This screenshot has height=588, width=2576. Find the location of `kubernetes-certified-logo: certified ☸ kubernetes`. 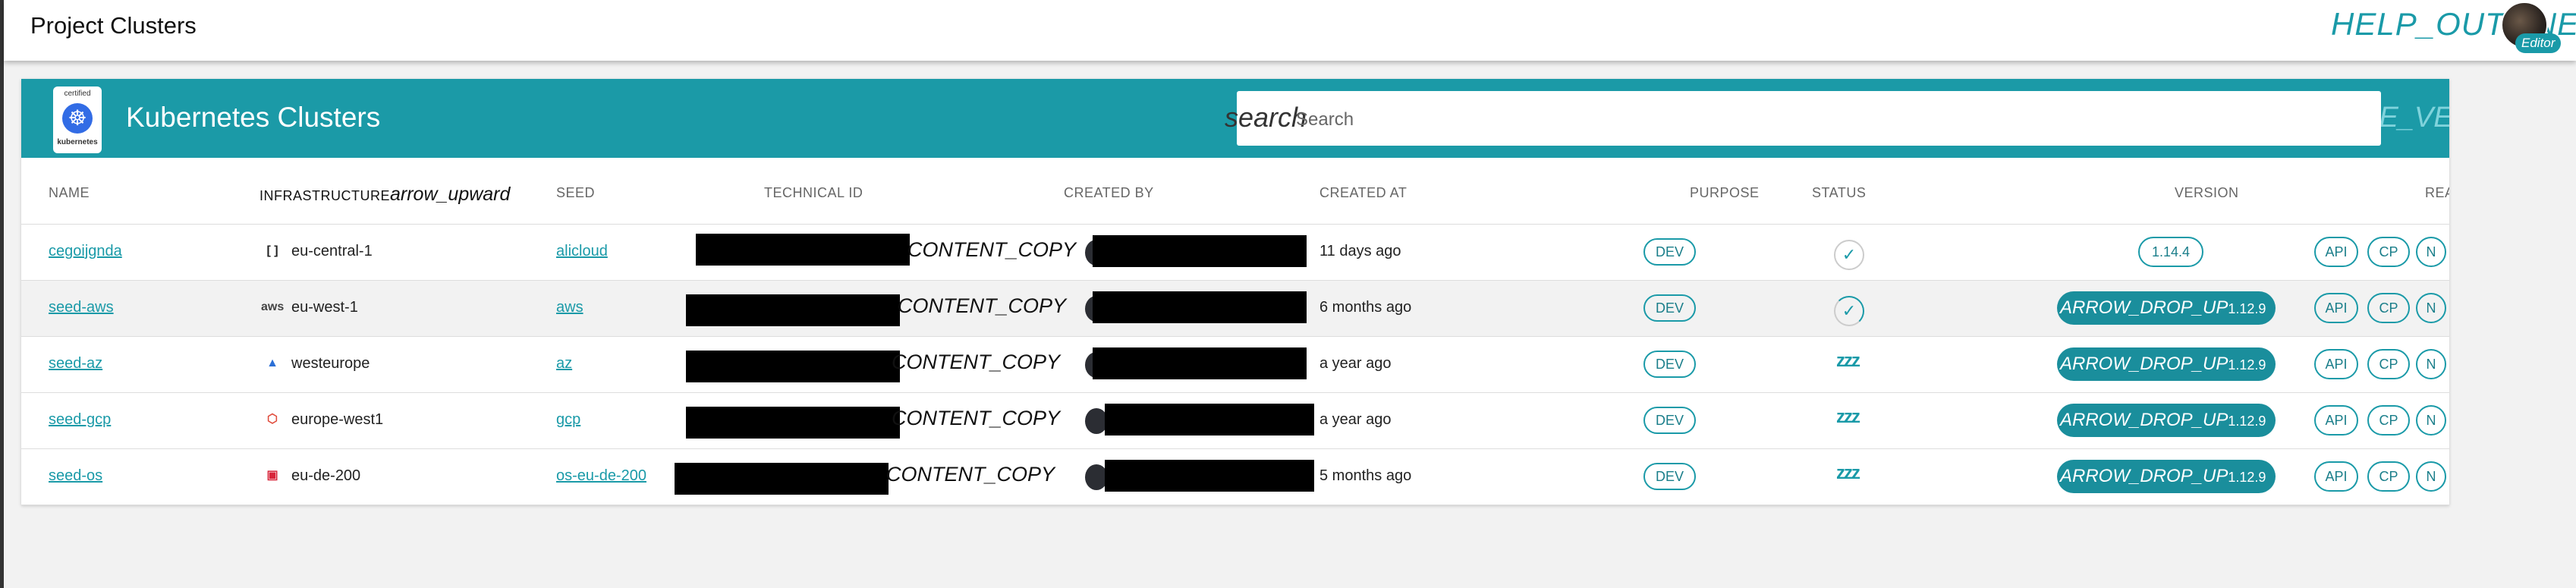

kubernetes-certified-logo: certified ☸ kubernetes is located at coordinates (77, 119).